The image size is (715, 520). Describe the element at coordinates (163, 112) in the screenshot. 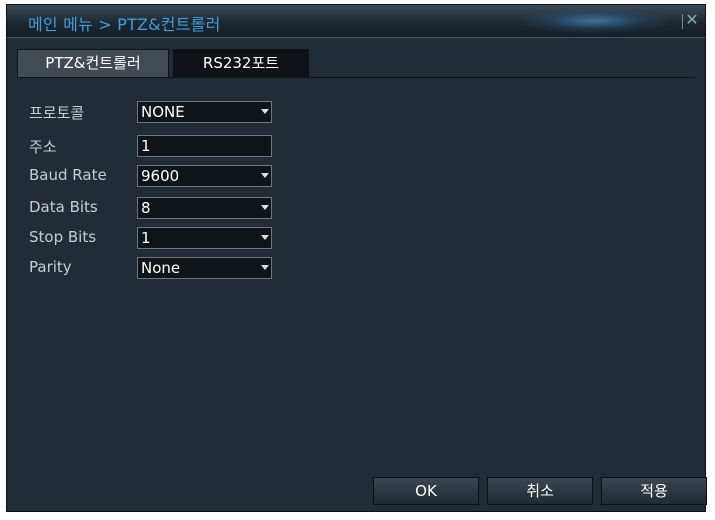

I see `protocol-value: NONE` at that location.